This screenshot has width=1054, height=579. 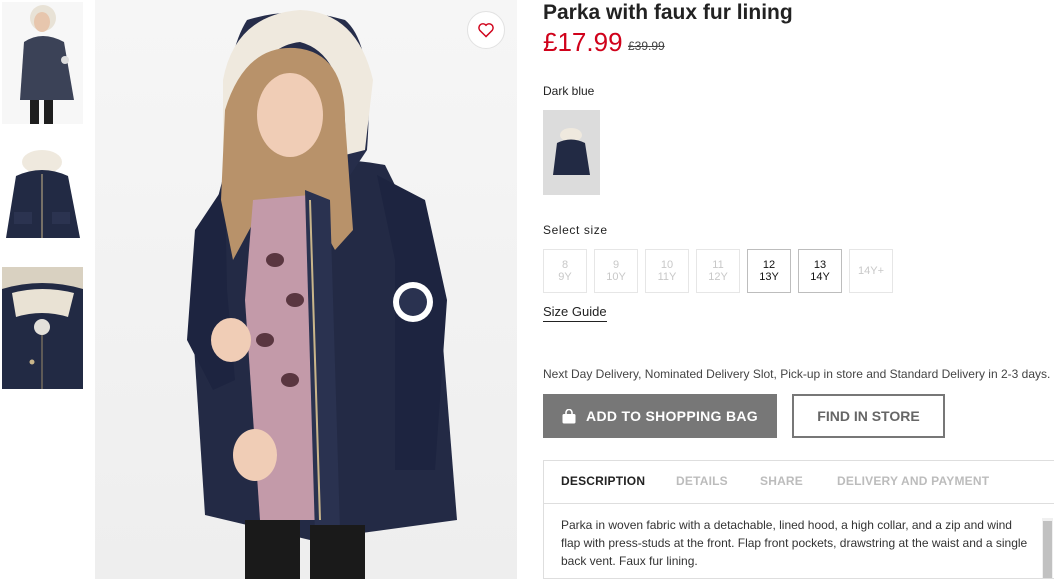 What do you see at coordinates (565, 277) in the screenshot?
I see `size-year: 9Y` at bounding box center [565, 277].